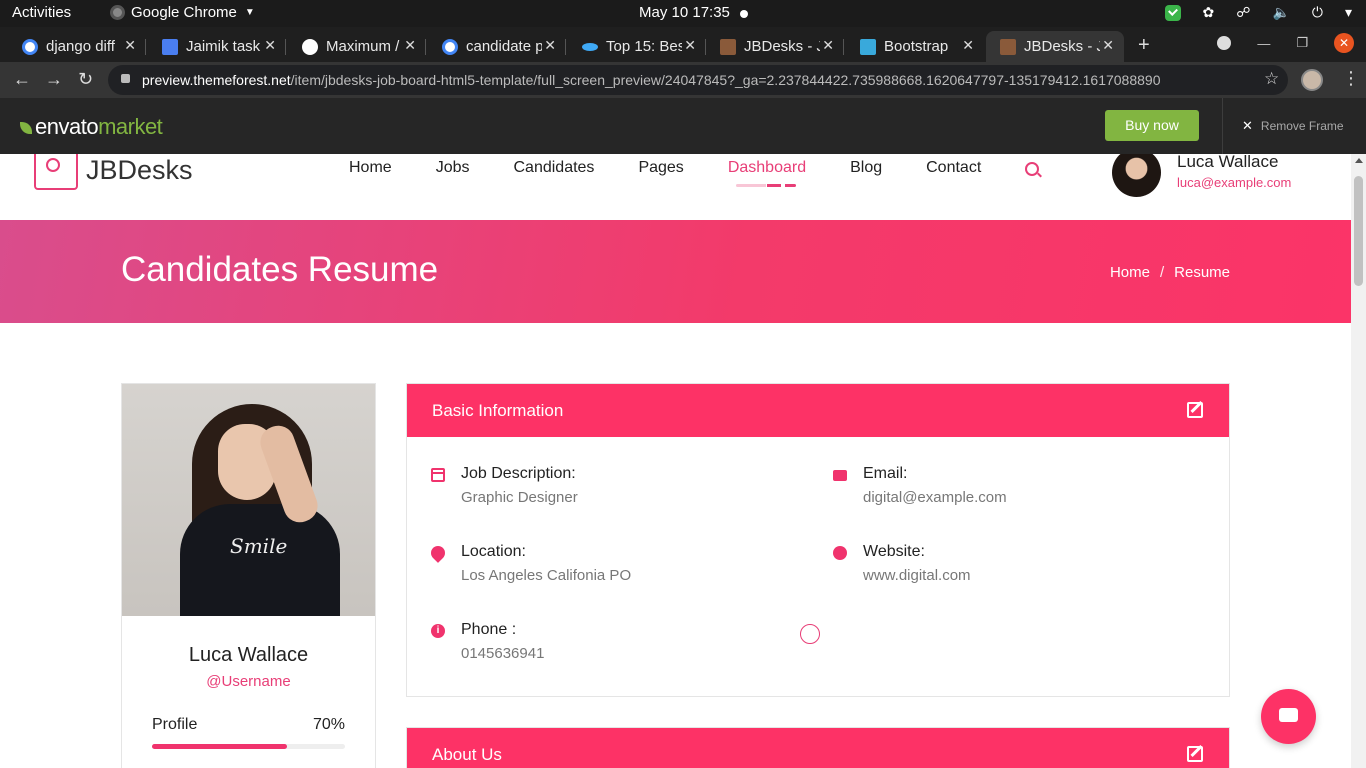 The image size is (1366, 768). Describe the element at coordinates (644, 46) in the screenshot. I see `tab-title: Top 15: Bes` at that location.